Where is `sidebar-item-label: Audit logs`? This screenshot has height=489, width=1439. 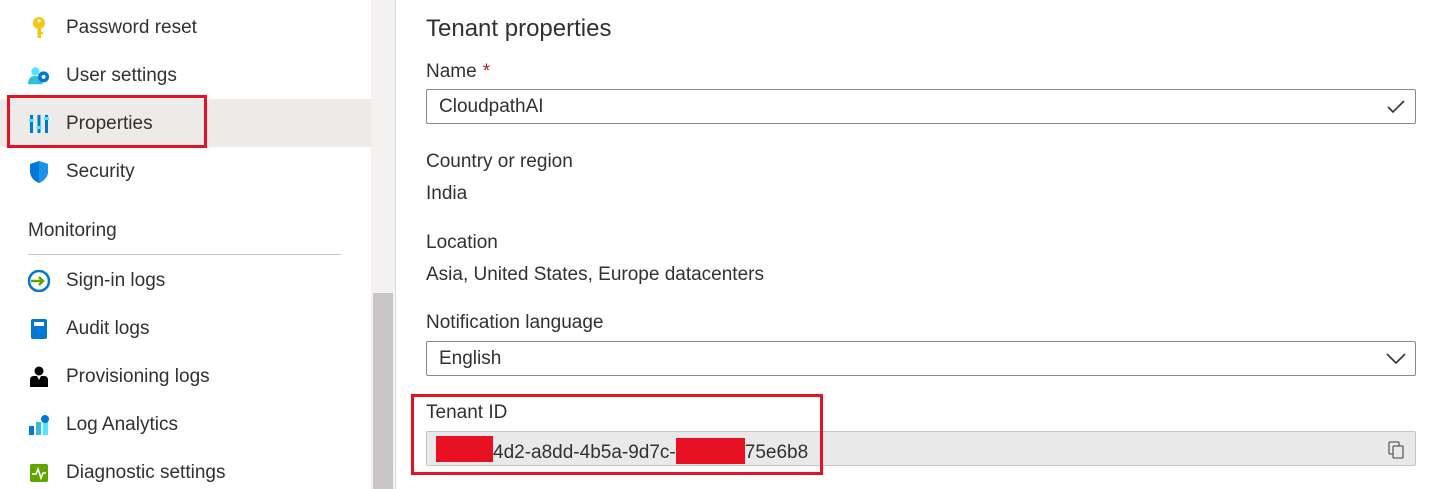
sidebar-item-label: Audit logs is located at coordinates (108, 328).